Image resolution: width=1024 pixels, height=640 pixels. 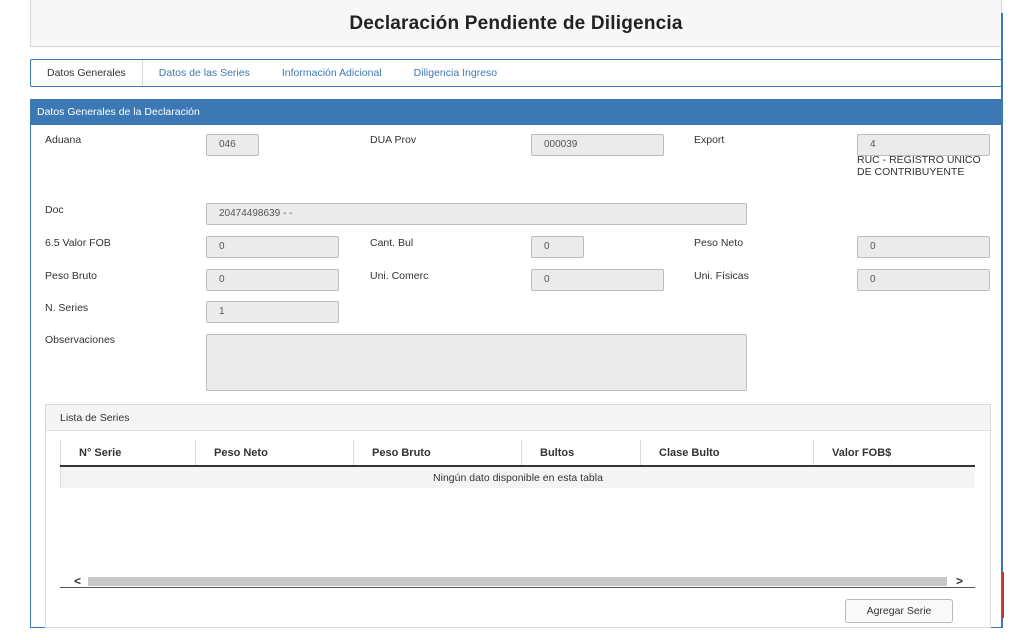 What do you see at coordinates (87, 73) in the screenshot?
I see `tab-datos-generales: Datos Generales` at bounding box center [87, 73].